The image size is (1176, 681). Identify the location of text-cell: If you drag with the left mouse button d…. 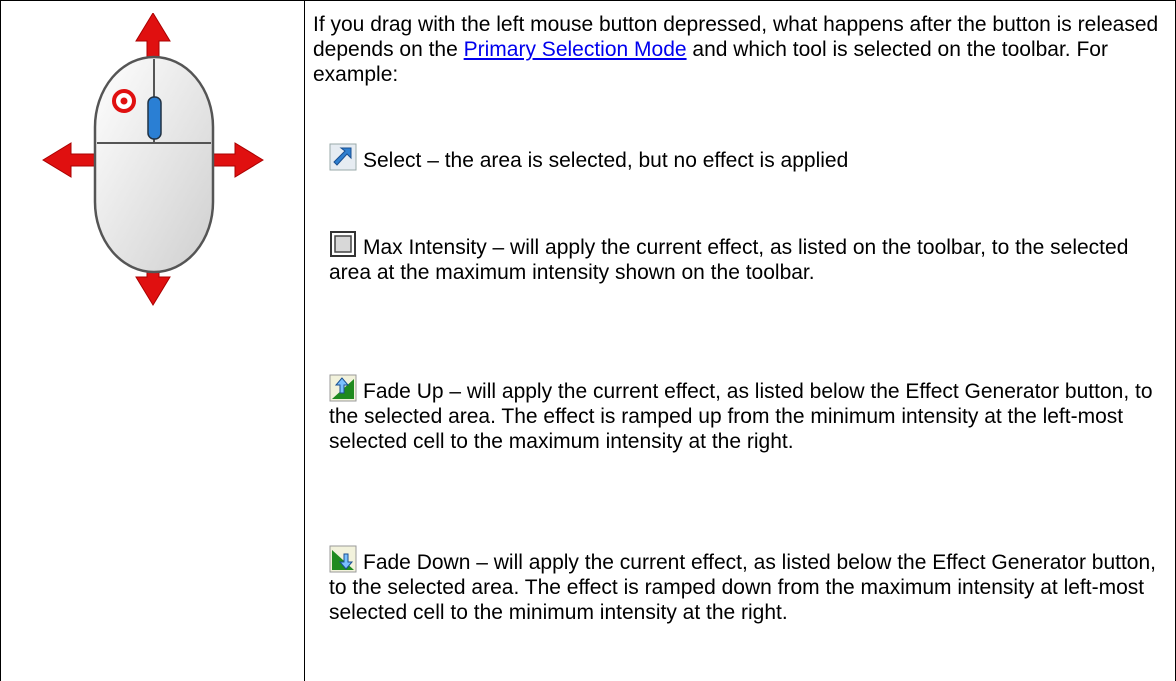
(738, 49).